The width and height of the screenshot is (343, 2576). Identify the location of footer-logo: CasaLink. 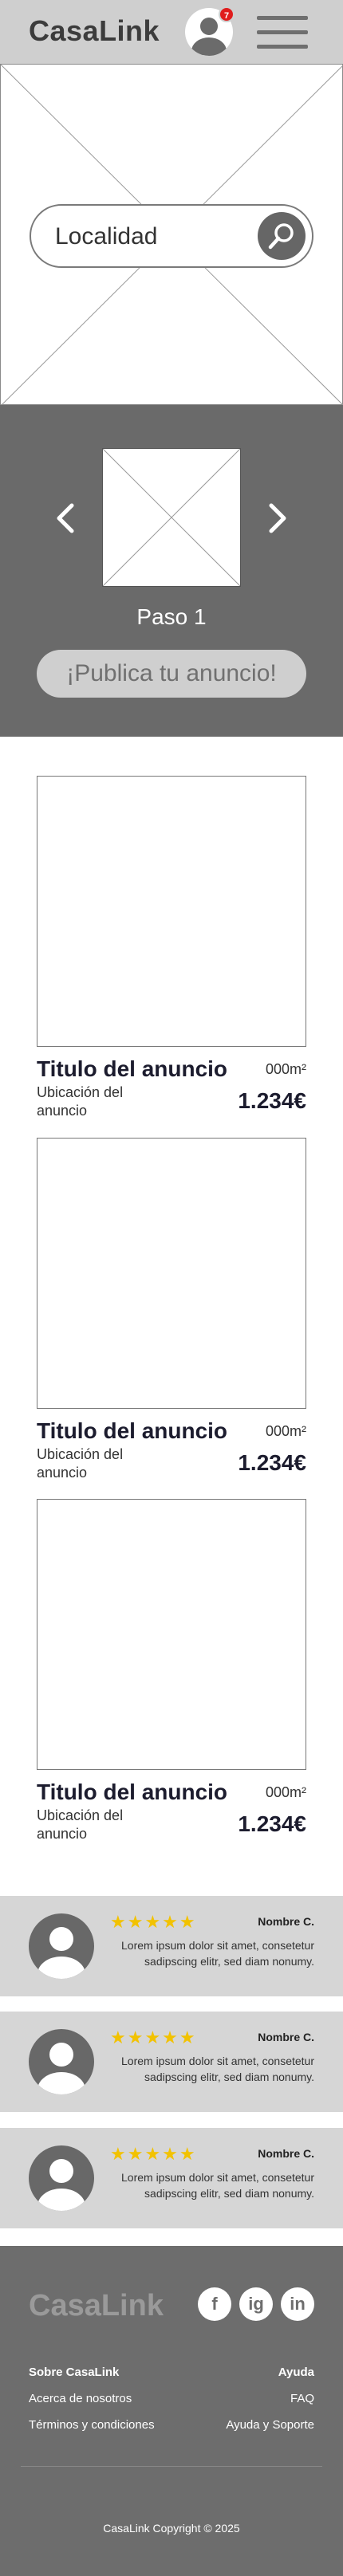
(96, 2306).